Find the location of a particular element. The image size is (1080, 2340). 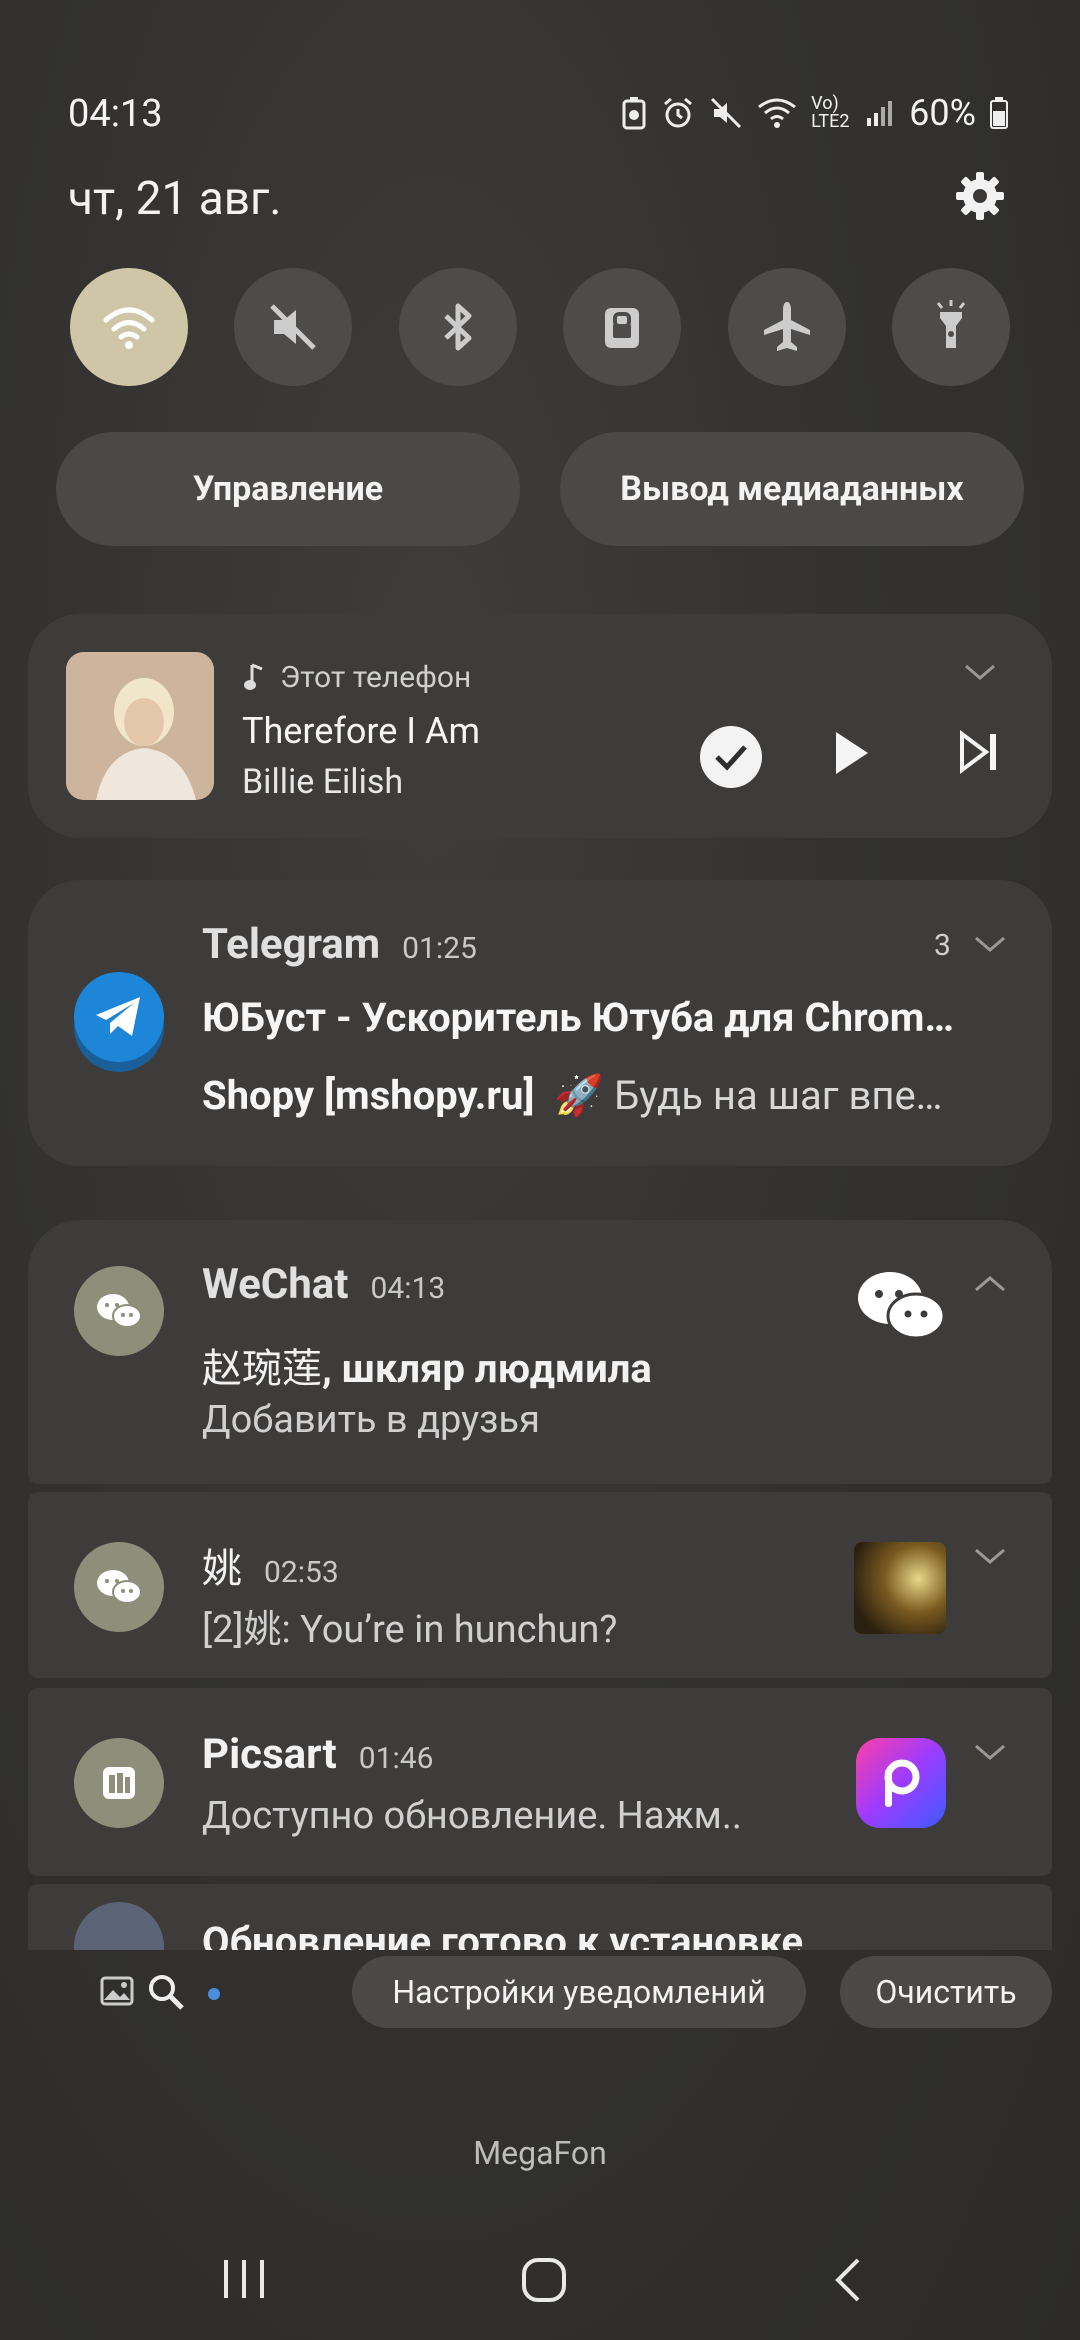

telegram-time: 01:25 is located at coordinates (439, 948).